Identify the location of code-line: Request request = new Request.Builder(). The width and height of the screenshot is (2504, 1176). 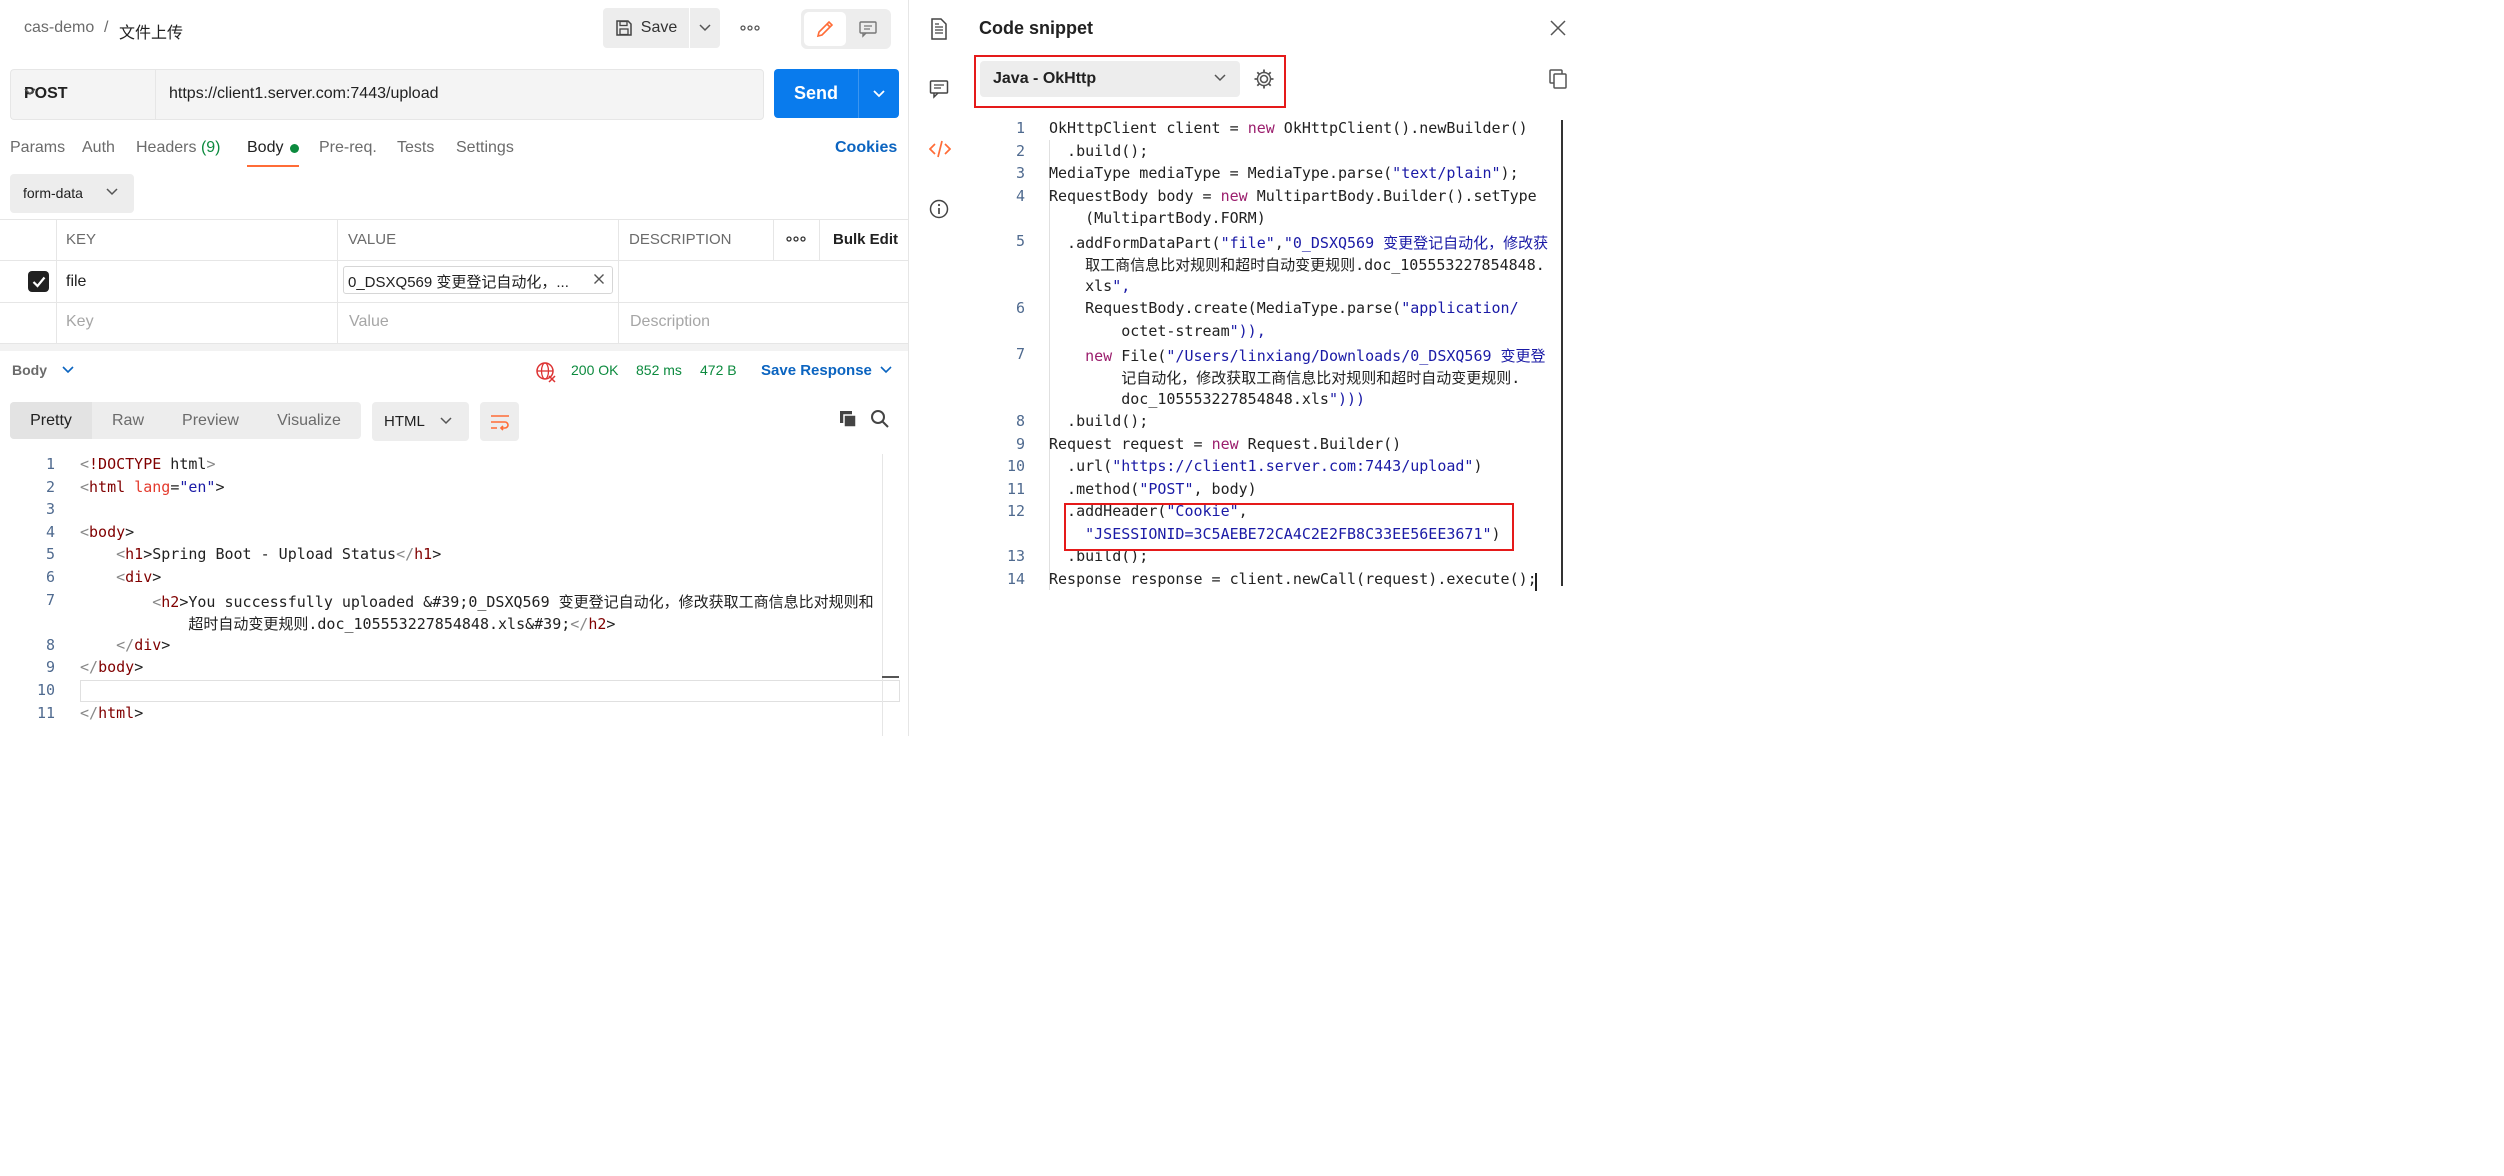
(1225, 443).